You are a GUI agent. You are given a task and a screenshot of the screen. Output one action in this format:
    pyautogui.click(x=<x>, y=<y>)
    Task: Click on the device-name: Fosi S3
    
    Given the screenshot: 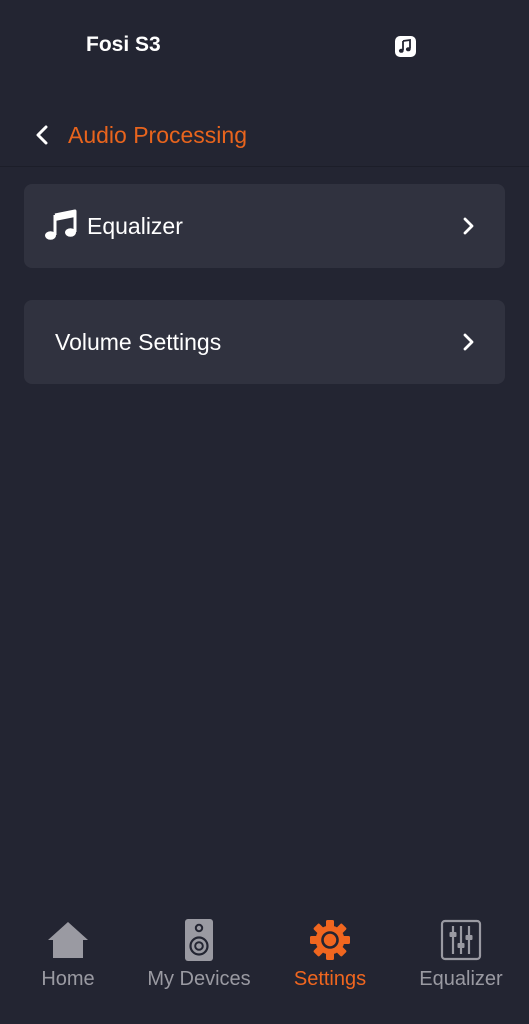 What is the action you would take?
    pyautogui.click(x=123, y=44)
    